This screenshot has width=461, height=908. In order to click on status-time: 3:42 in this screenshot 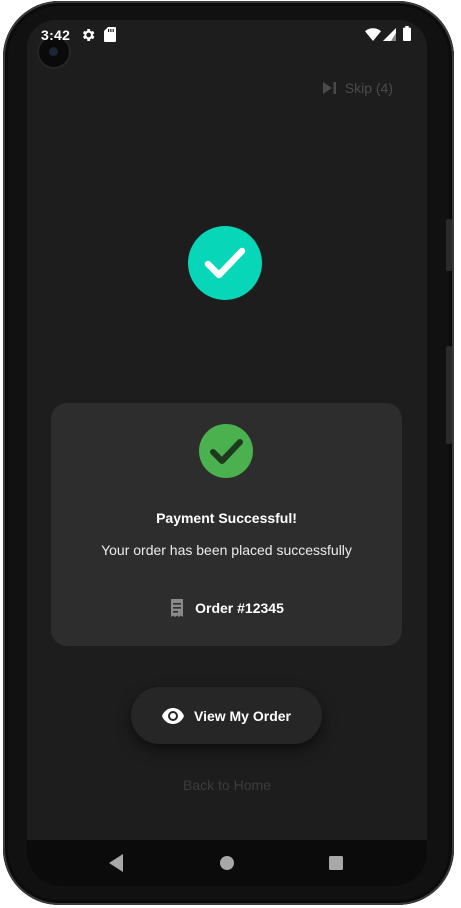, I will do `click(56, 35)`.